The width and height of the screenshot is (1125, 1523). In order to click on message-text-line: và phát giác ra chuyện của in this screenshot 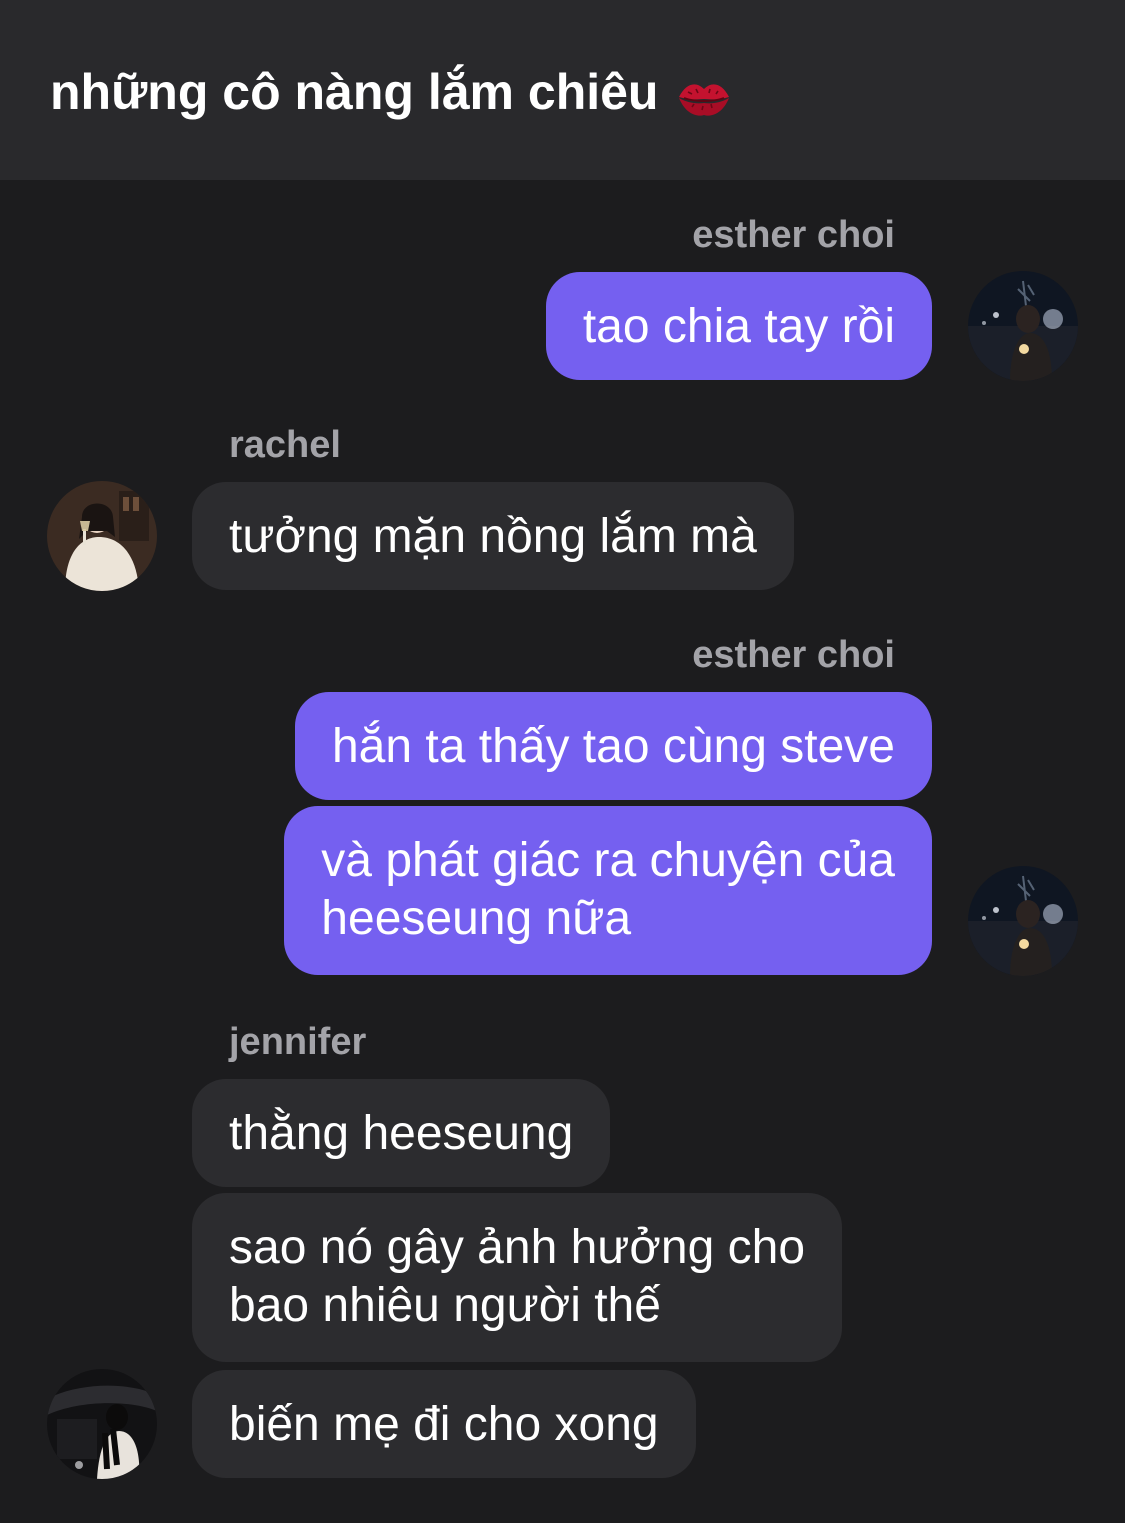, I will do `click(608, 860)`.